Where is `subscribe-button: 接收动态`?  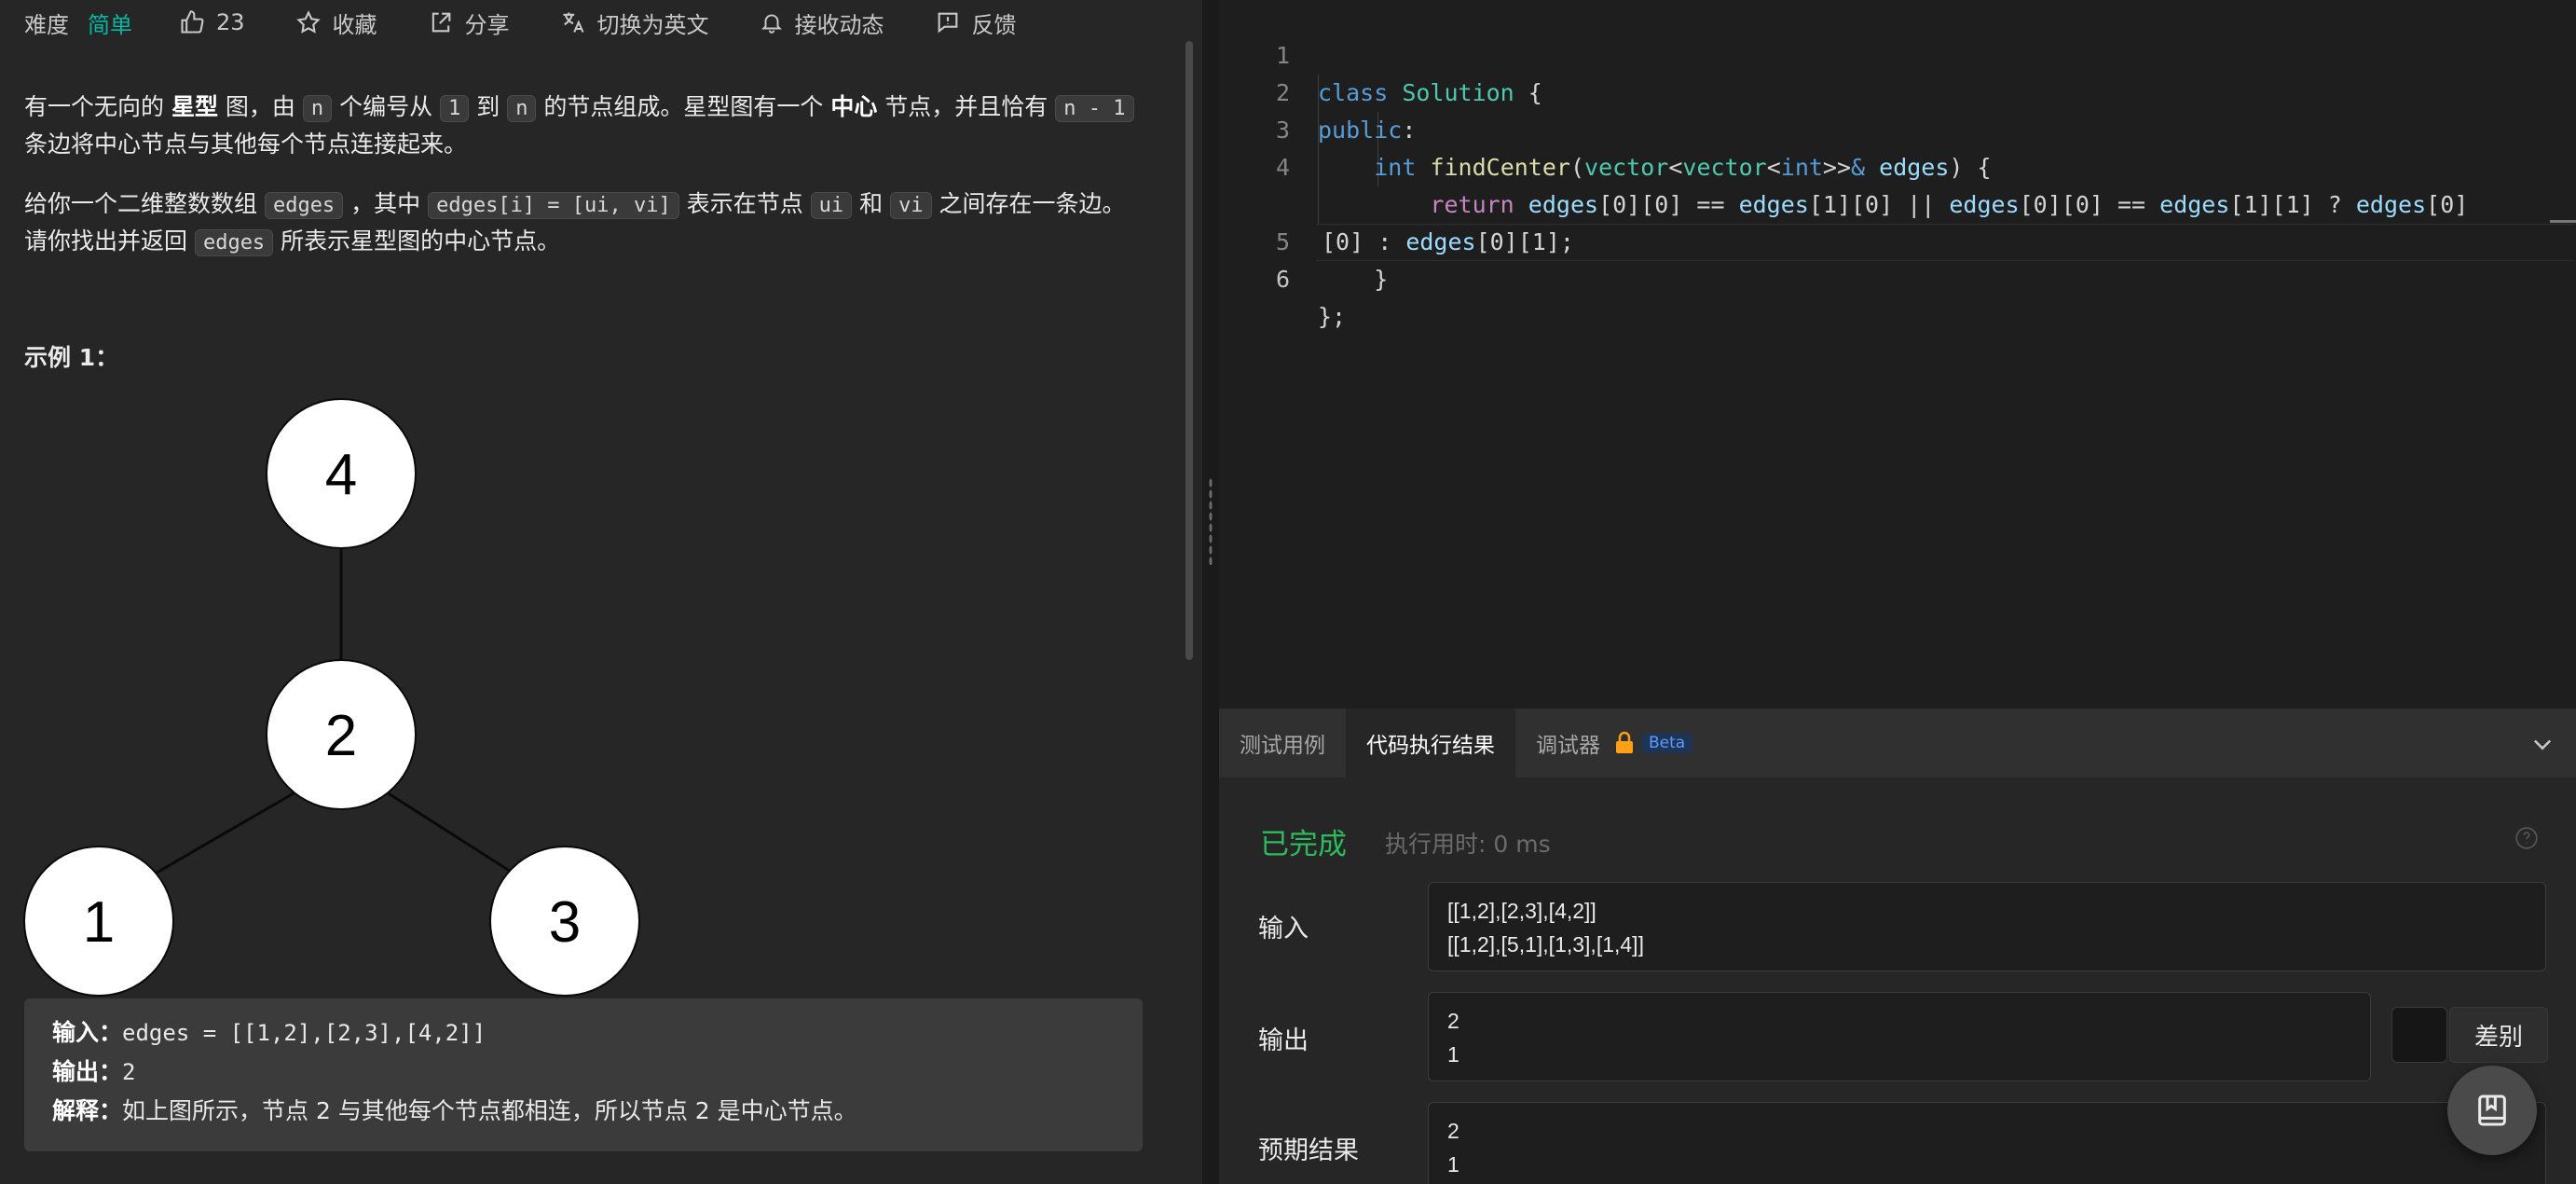 subscribe-button: 接收动态 is located at coordinates (822, 23).